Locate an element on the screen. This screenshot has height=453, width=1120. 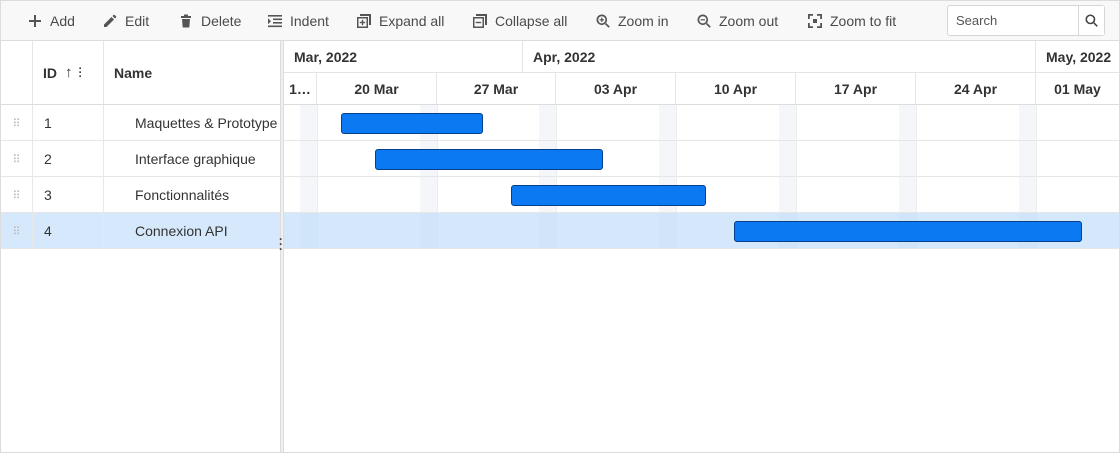
search-button is located at coordinates (1091, 20).